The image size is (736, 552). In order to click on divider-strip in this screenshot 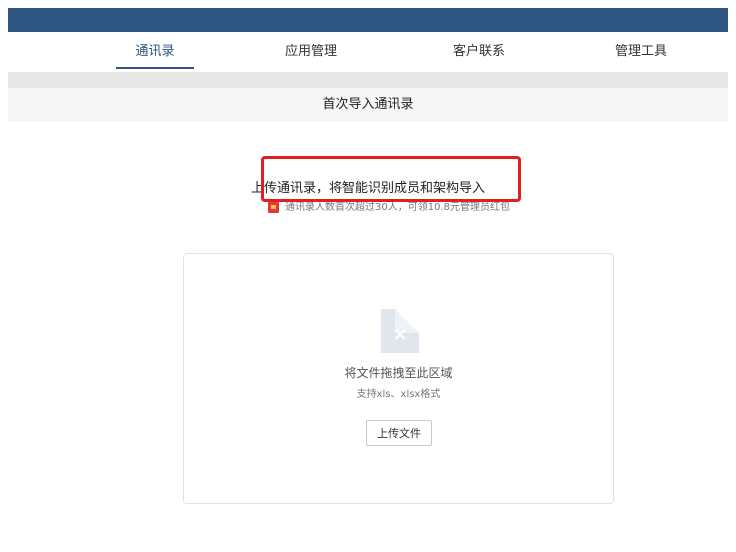, I will do `click(368, 80)`.